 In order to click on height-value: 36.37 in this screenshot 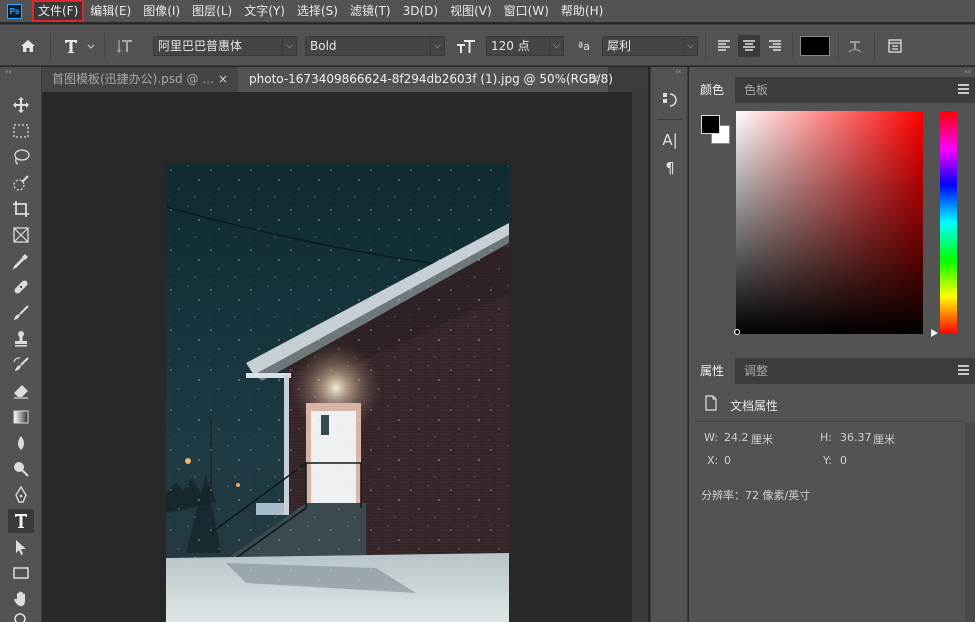, I will do `click(856, 437)`.